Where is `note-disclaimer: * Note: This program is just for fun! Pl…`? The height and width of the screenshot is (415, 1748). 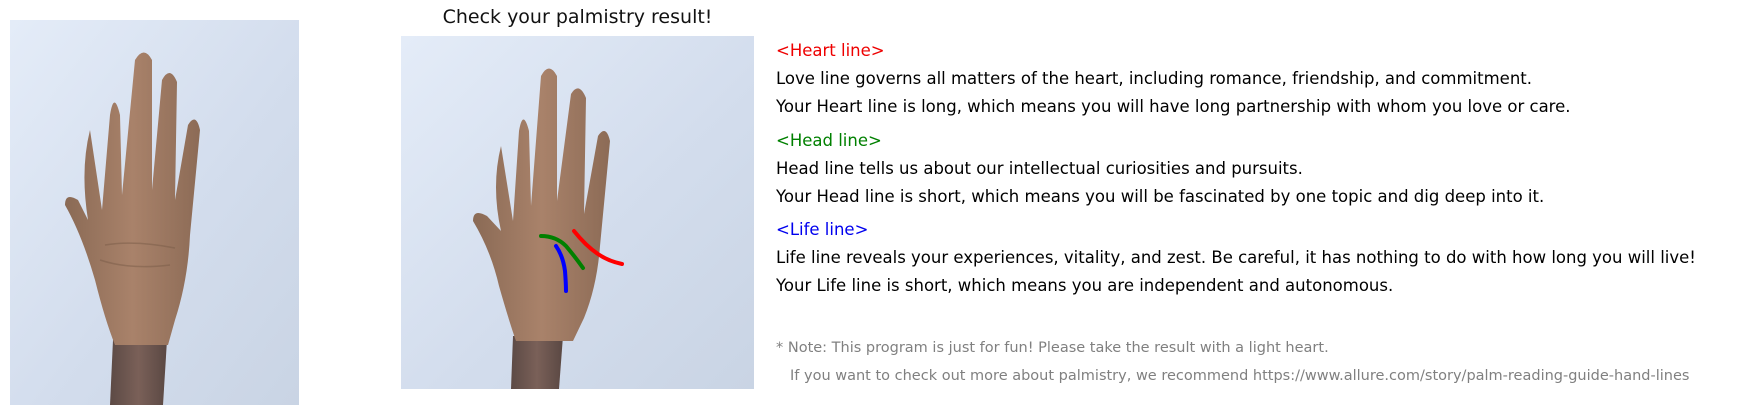 note-disclaimer: * Note: This program is just for fun! Pl… is located at coordinates (1052, 348).